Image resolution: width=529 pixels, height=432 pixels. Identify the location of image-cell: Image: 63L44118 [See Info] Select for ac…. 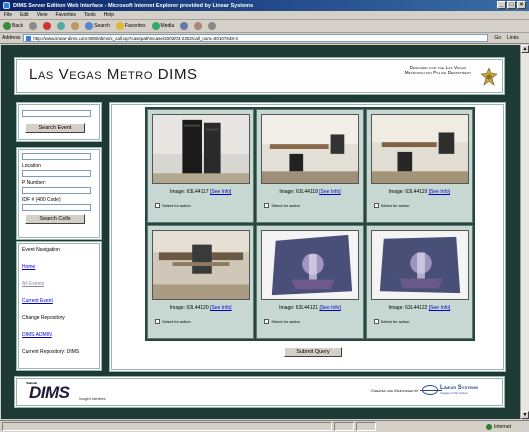
(310, 166).